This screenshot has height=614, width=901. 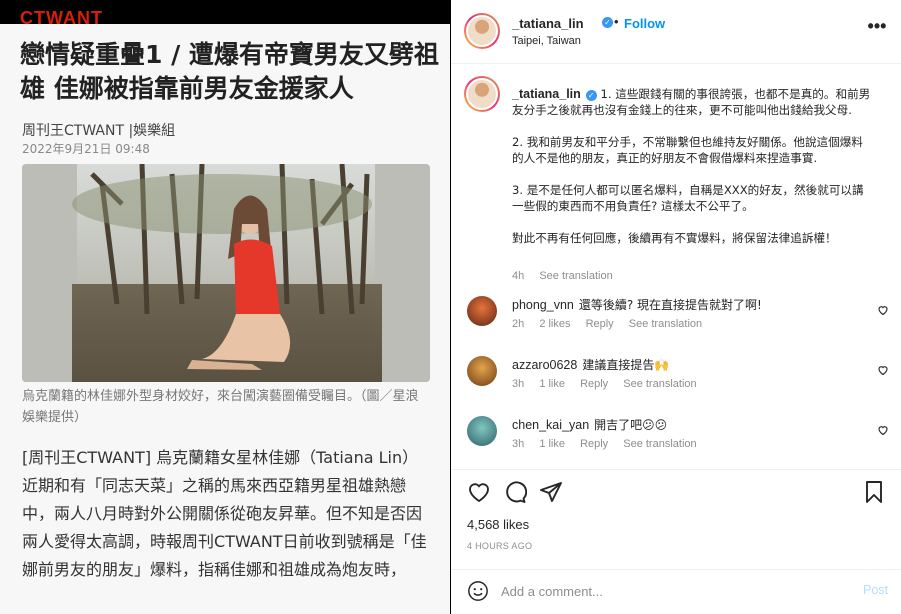 What do you see at coordinates (86, 149) in the screenshot?
I see `article-date: 2022年9月21日 09:48` at bounding box center [86, 149].